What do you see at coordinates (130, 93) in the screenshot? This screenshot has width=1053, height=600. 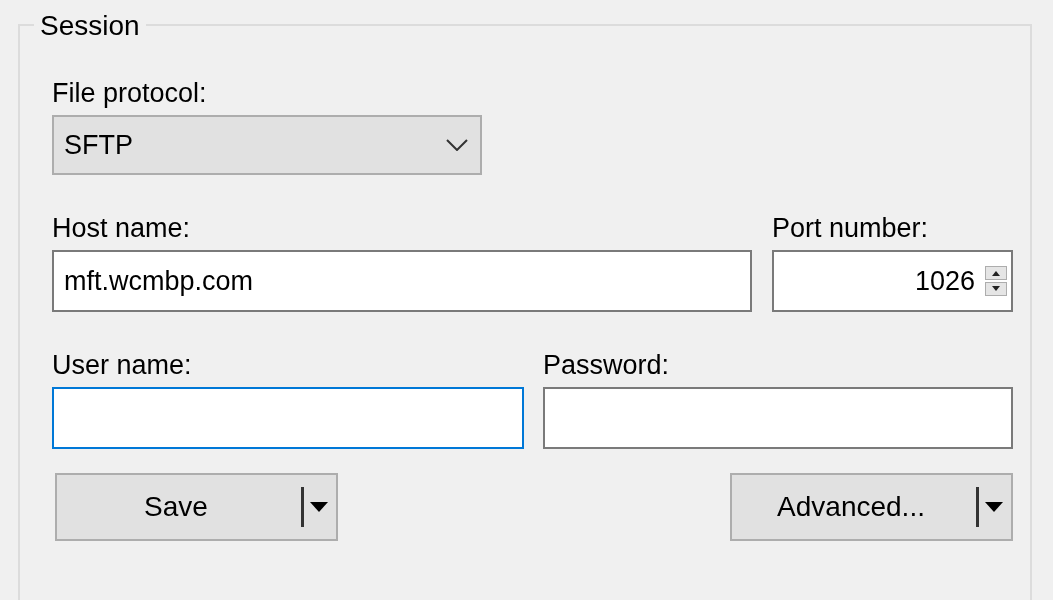 I see `field-label: File protocol:` at bounding box center [130, 93].